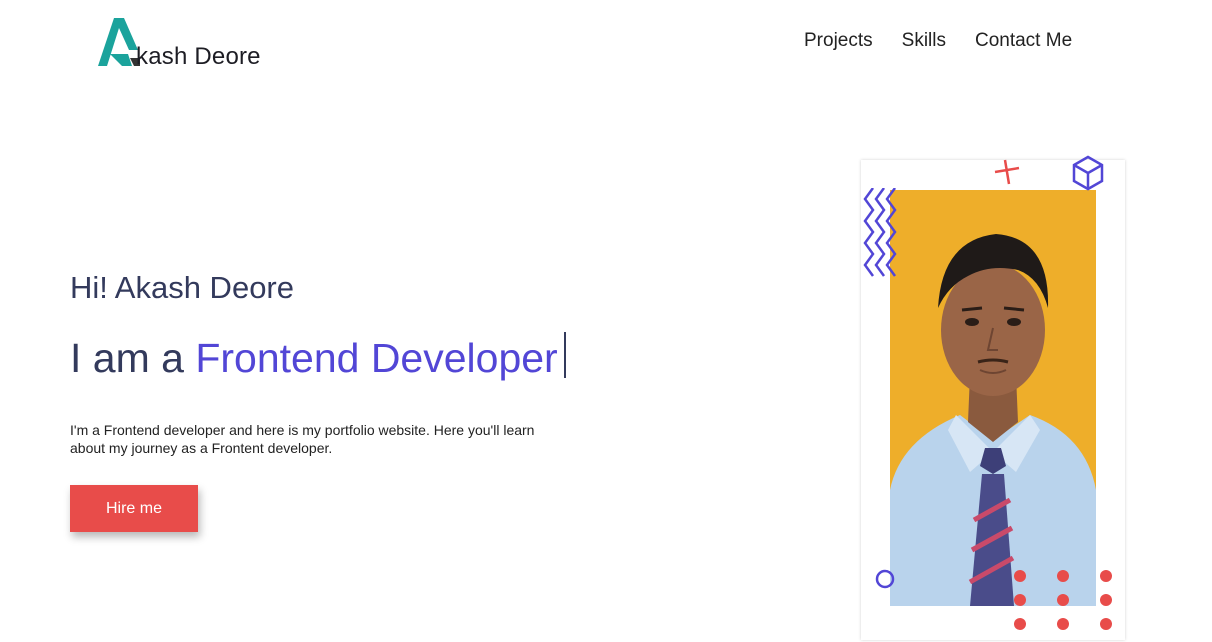  What do you see at coordinates (1023, 41) in the screenshot?
I see `nav-contact: Contact Me` at bounding box center [1023, 41].